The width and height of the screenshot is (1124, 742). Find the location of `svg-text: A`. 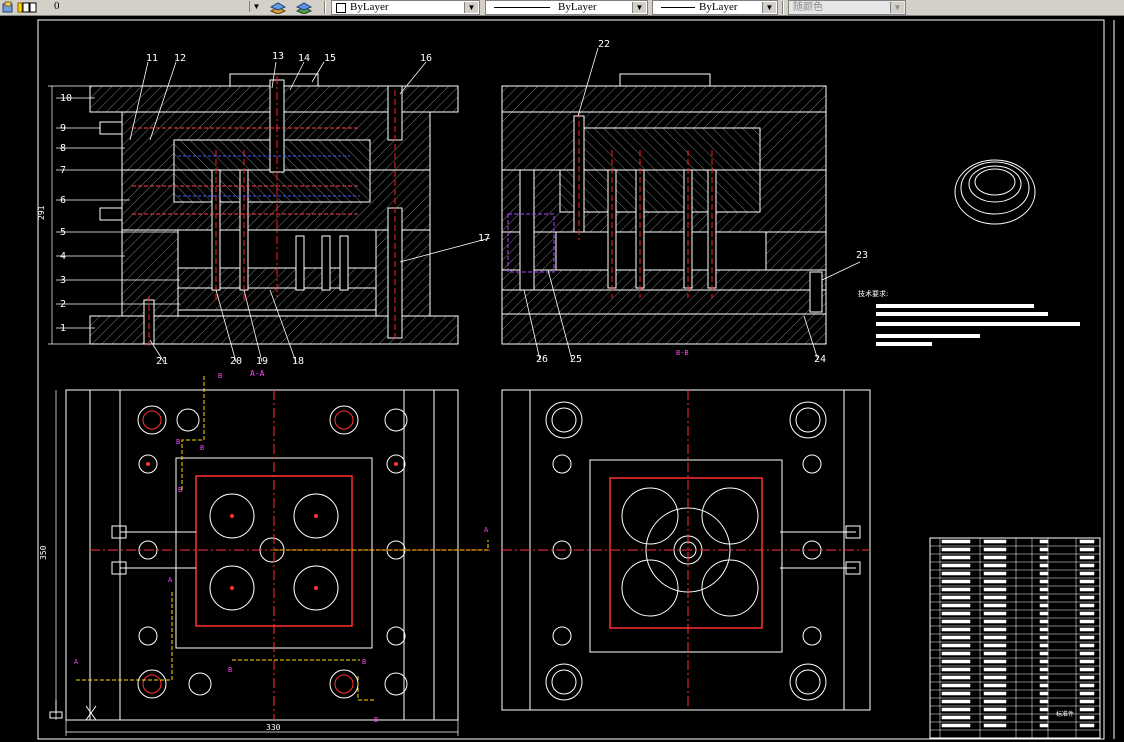

svg-text: A is located at coordinates (486, 530).